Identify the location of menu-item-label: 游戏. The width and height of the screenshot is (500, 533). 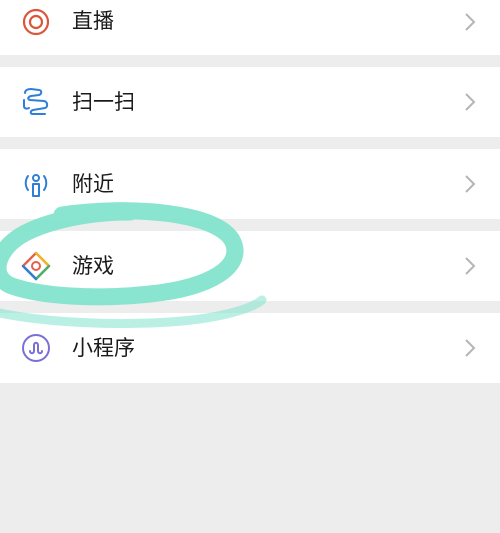
(93, 266).